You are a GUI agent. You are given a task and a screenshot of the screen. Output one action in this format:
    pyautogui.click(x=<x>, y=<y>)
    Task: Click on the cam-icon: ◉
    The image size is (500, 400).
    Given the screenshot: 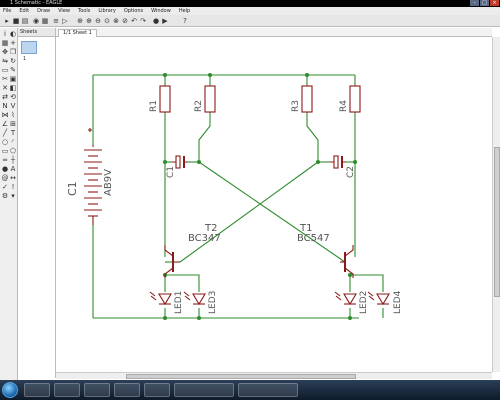 What is the action you would take?
    pyautogui.click(x=36, y=21)
    